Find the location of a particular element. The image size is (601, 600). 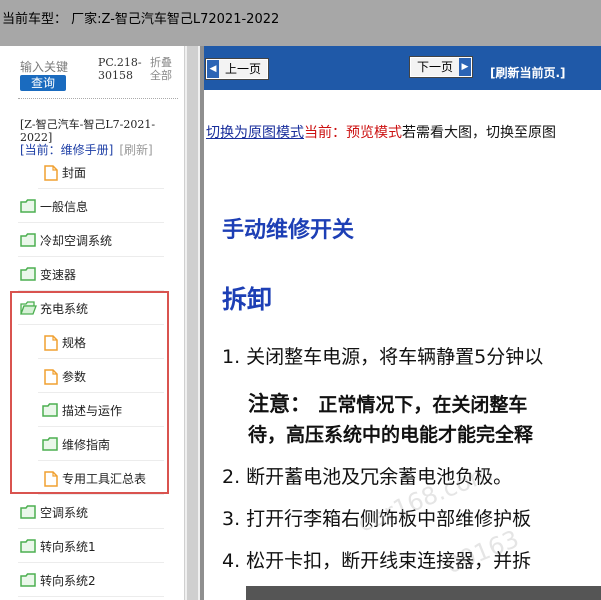

arrow-left-icon: ◀ is located at coordinates (213, 69).